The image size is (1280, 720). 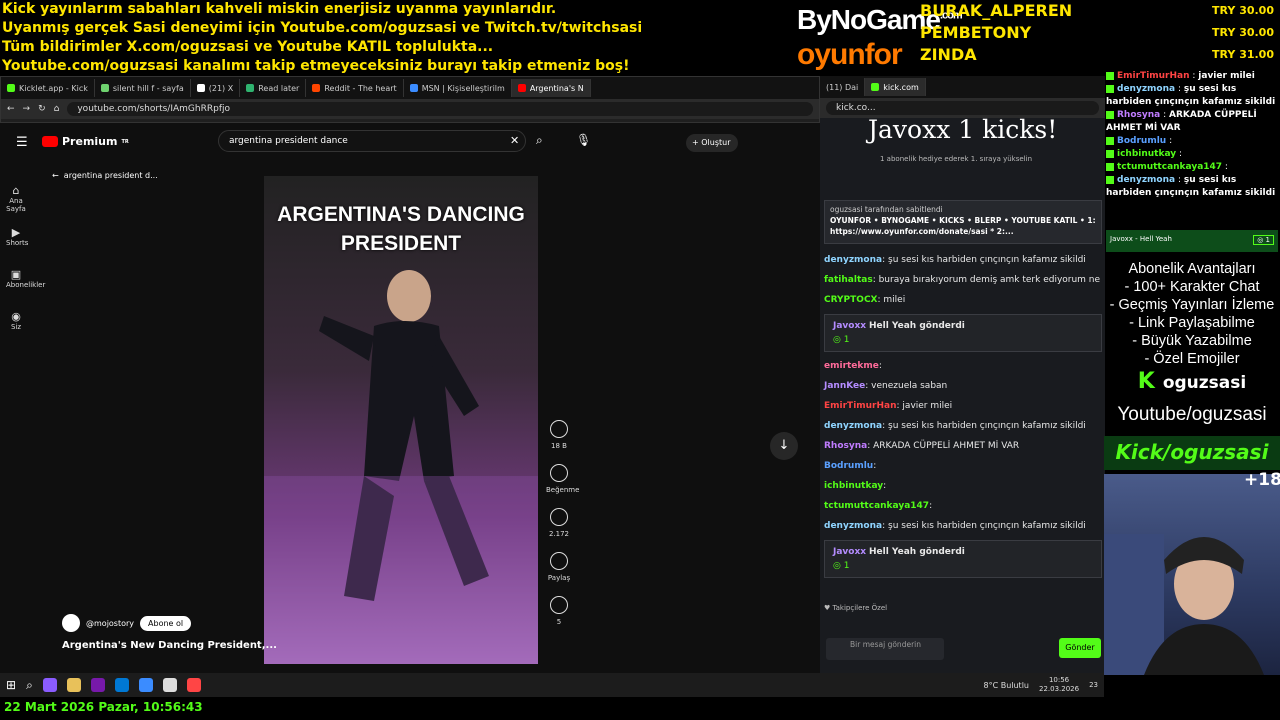 I want to click on supporter-names: BURAK_ALPEREN PEMBETONY ZINDA, so click(x=996, y=33).